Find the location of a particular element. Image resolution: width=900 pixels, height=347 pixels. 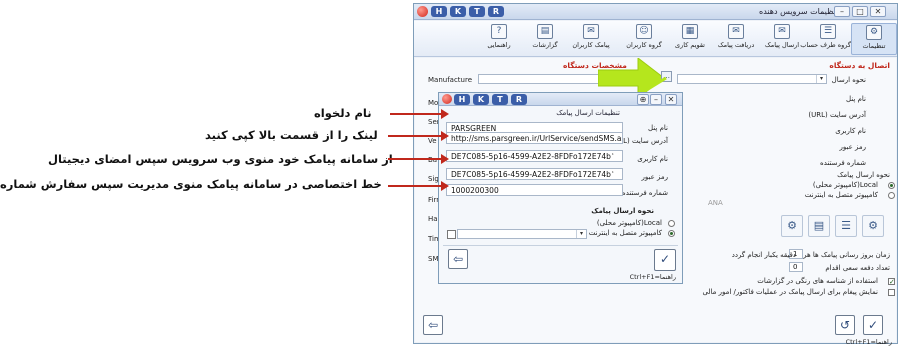

dialog-small-icon is located at coordinates (451, 234).